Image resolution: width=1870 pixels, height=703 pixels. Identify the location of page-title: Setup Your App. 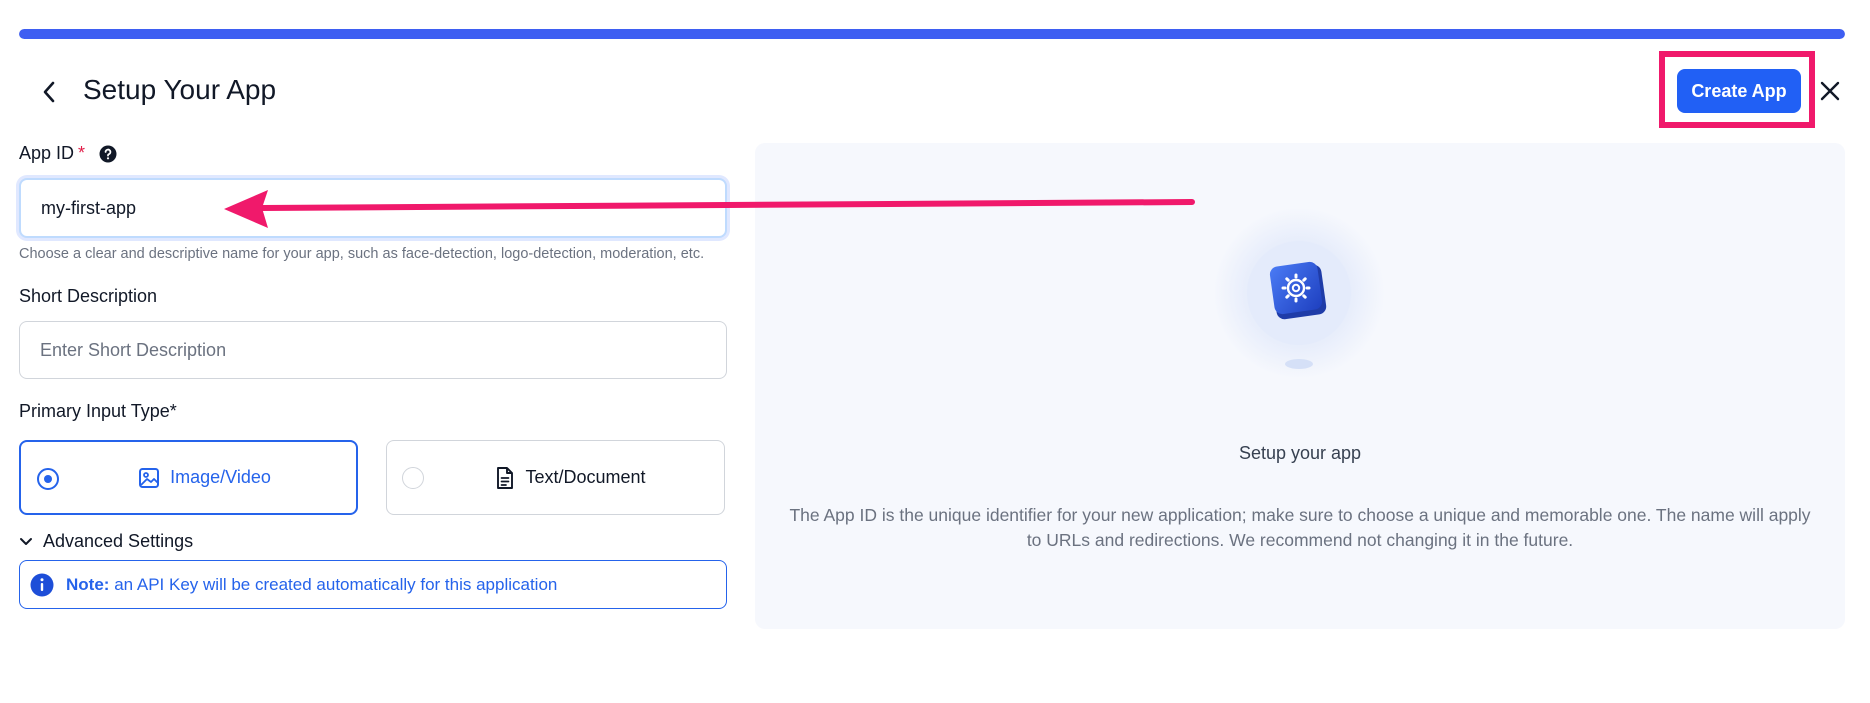
(180, 89).